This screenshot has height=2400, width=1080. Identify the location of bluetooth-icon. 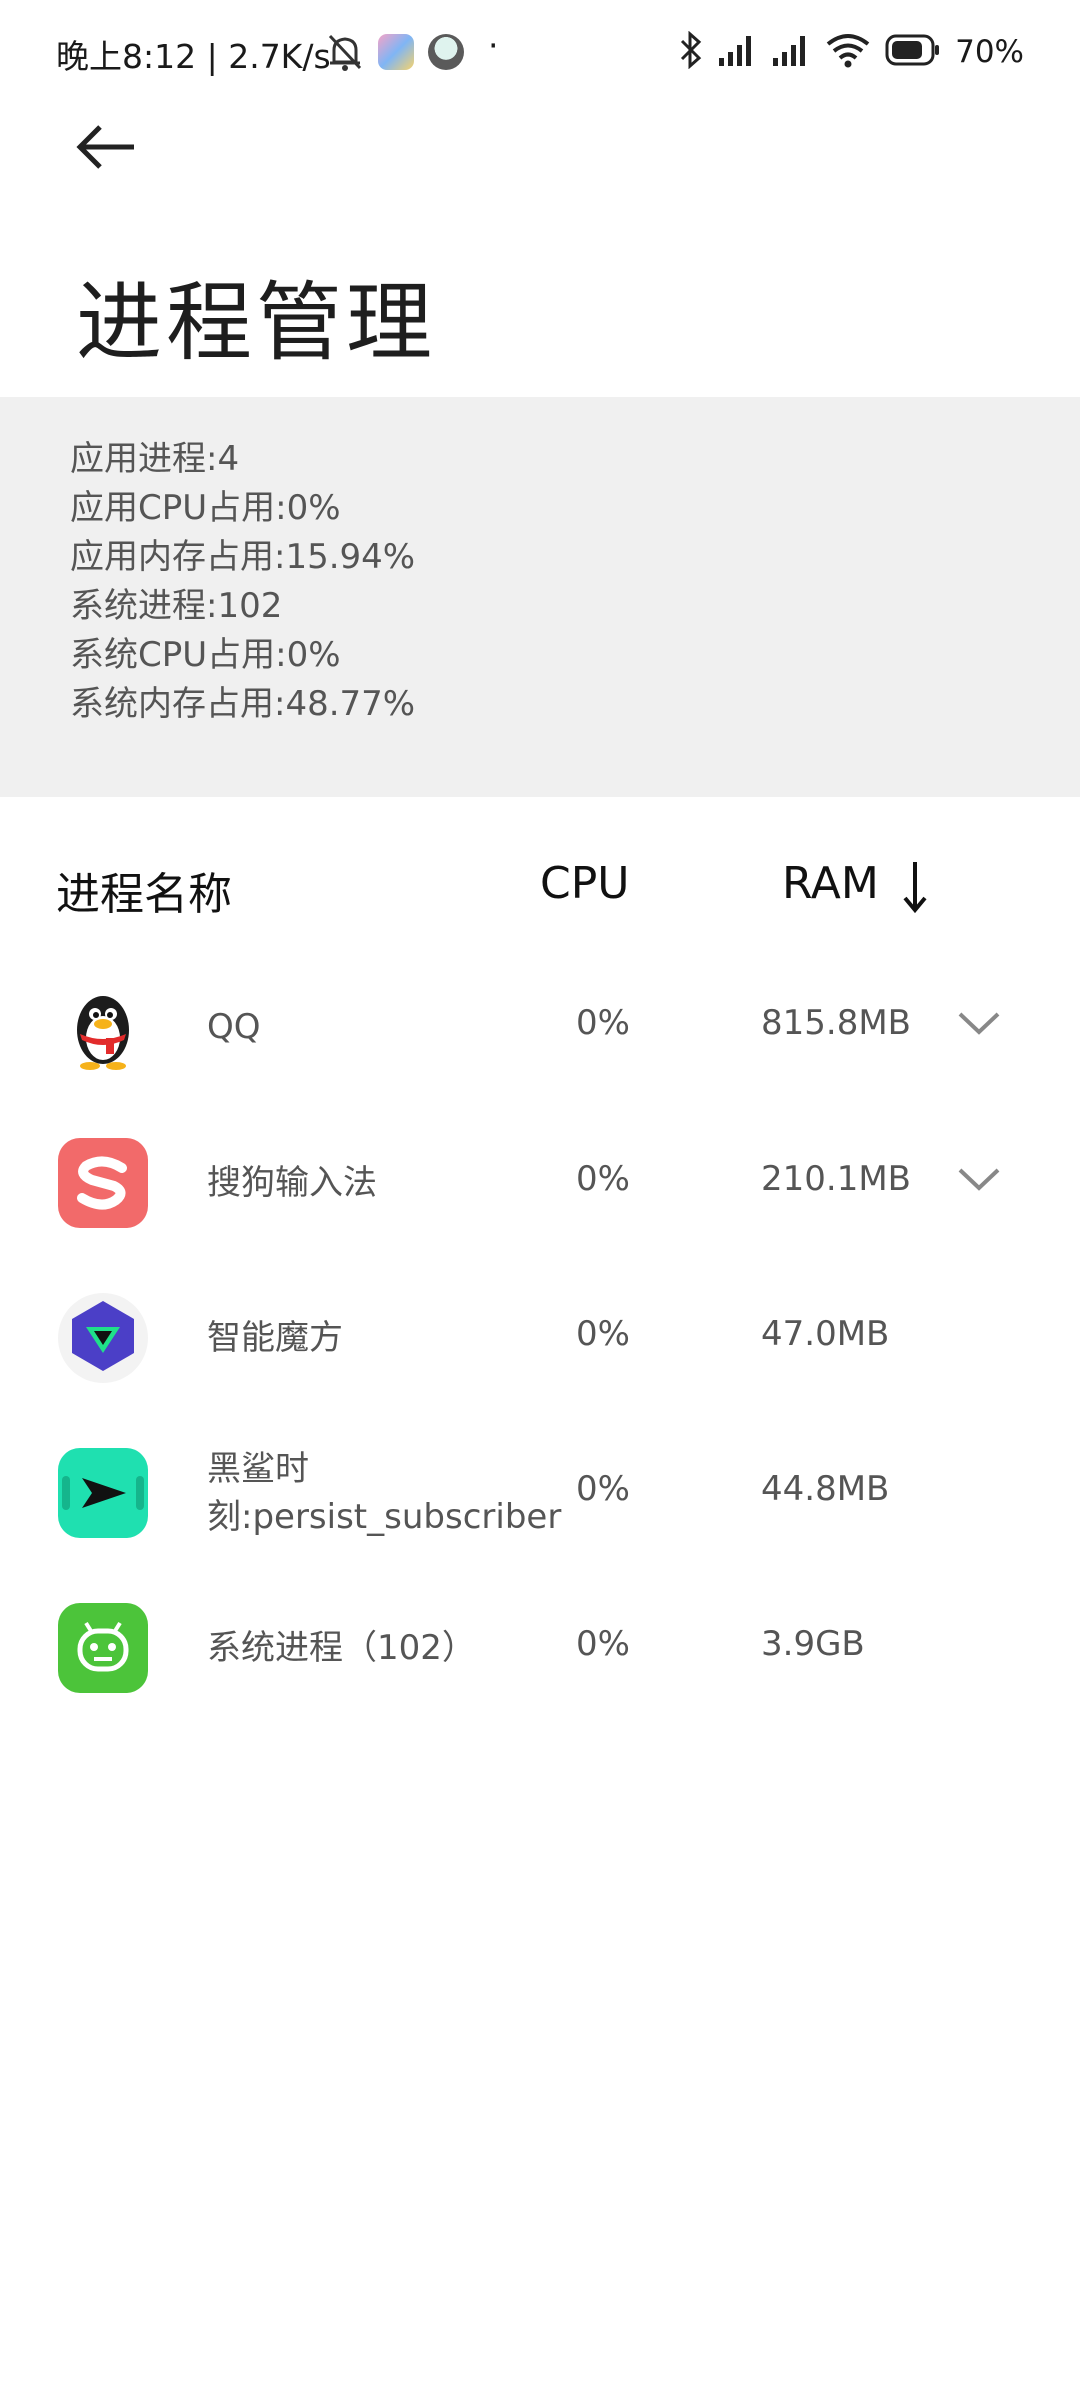
(691, 51).